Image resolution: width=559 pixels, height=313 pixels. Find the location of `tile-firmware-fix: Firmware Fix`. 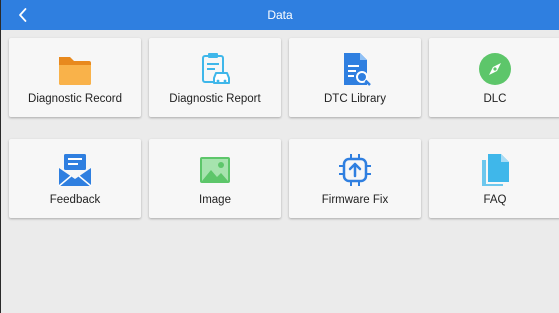

tile-firmware-fix: Firmware Fix is located at coordinates (355, 178).